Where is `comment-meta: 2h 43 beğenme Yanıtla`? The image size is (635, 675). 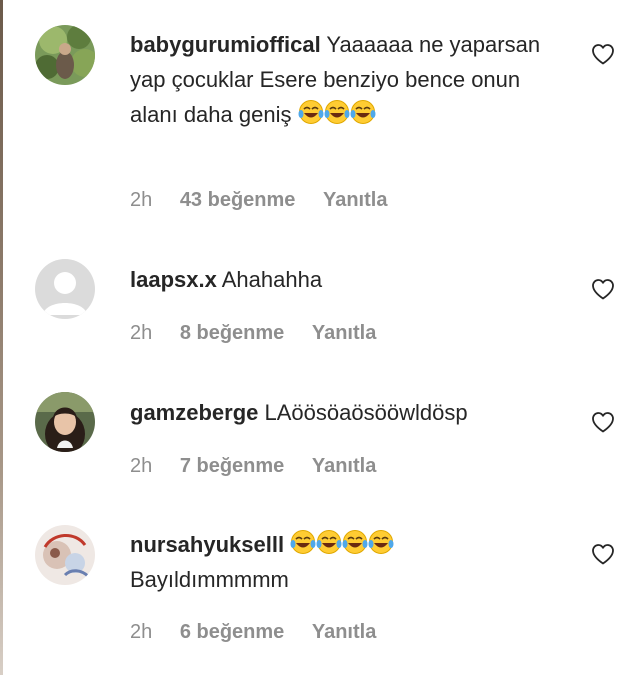
comment-meta: 2h 43 beğenme Yanıtla is located at coordinates (269, 200).